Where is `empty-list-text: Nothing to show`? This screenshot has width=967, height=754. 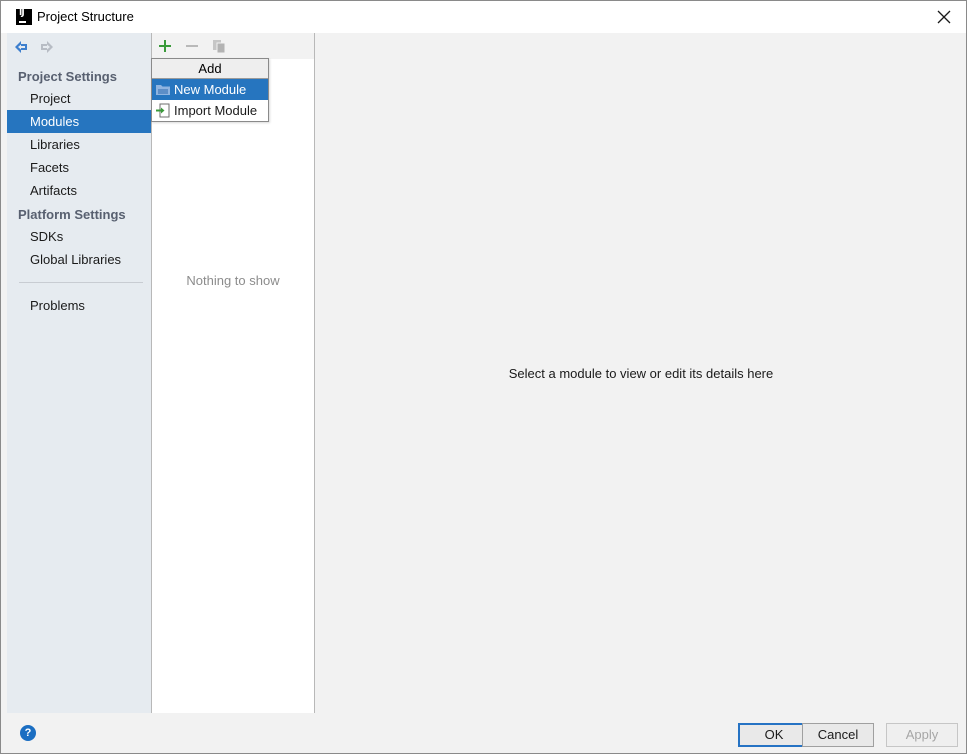
empty-list-text: Nothing to show is located at coordinates (233, 280).